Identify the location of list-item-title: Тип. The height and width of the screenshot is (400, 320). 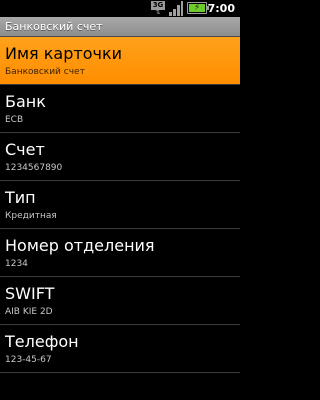
(20, 197).